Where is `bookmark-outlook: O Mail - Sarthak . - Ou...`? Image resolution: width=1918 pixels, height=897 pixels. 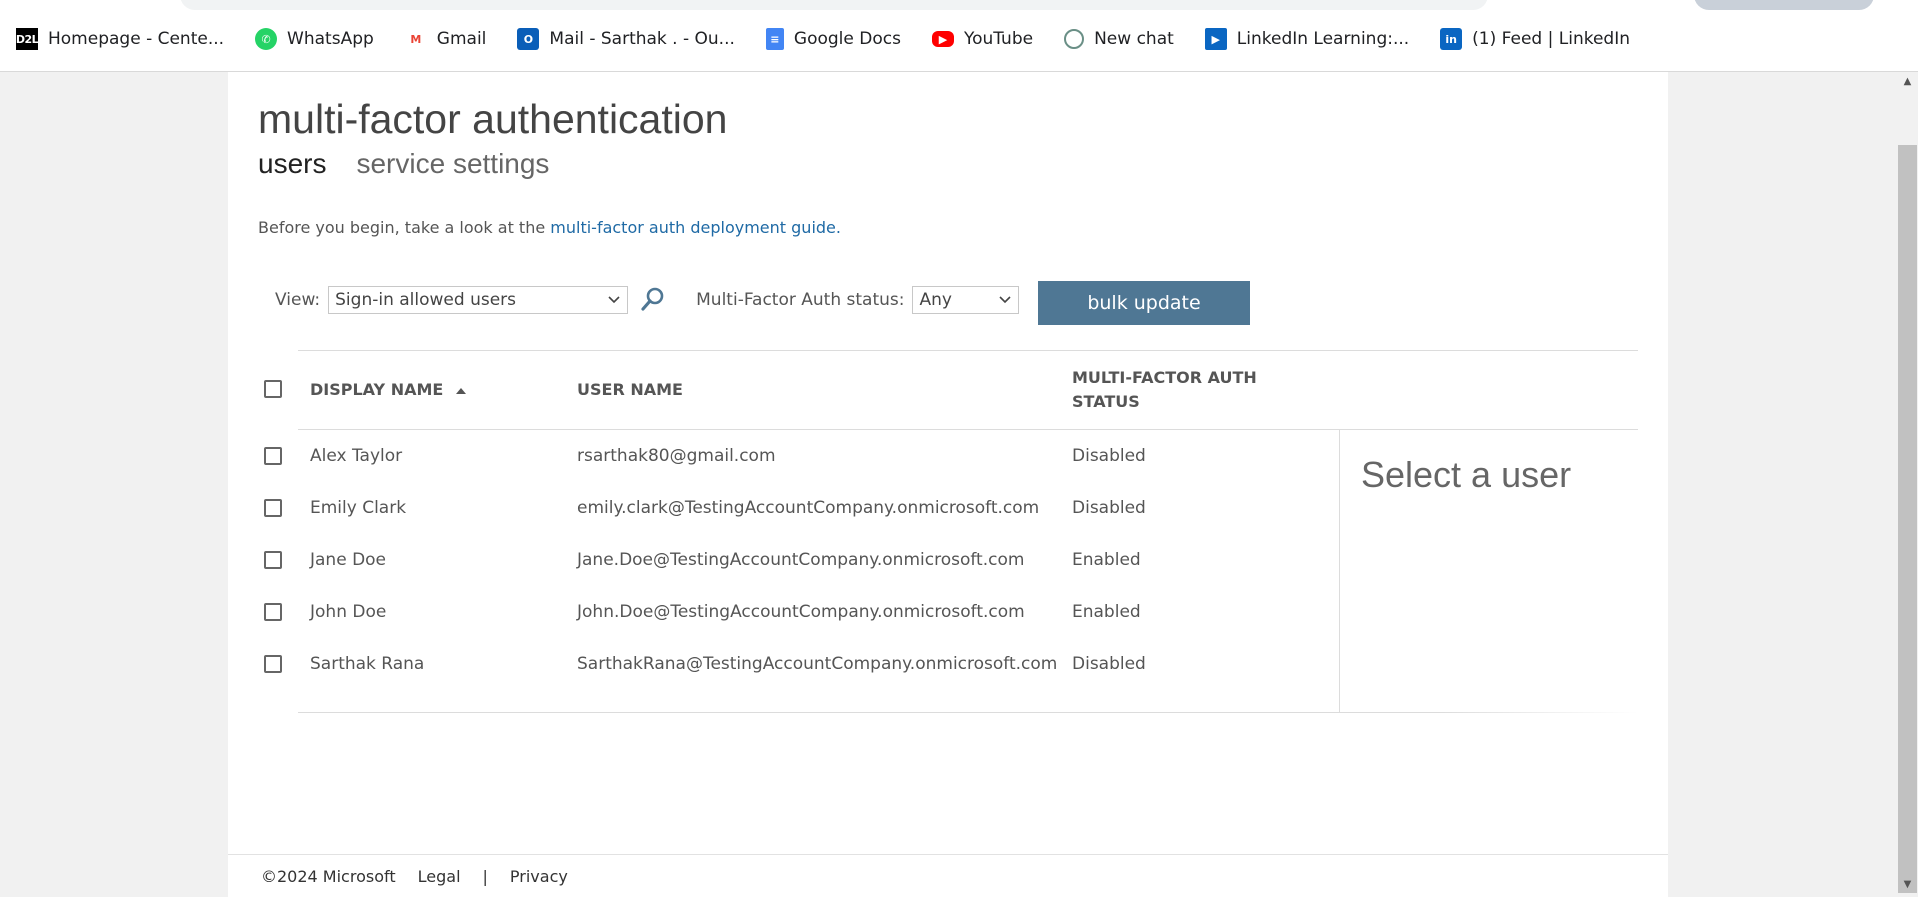 bookmark-outlook: O Mail - Sarthak . - Ou... is located at coordinates (626, 39).